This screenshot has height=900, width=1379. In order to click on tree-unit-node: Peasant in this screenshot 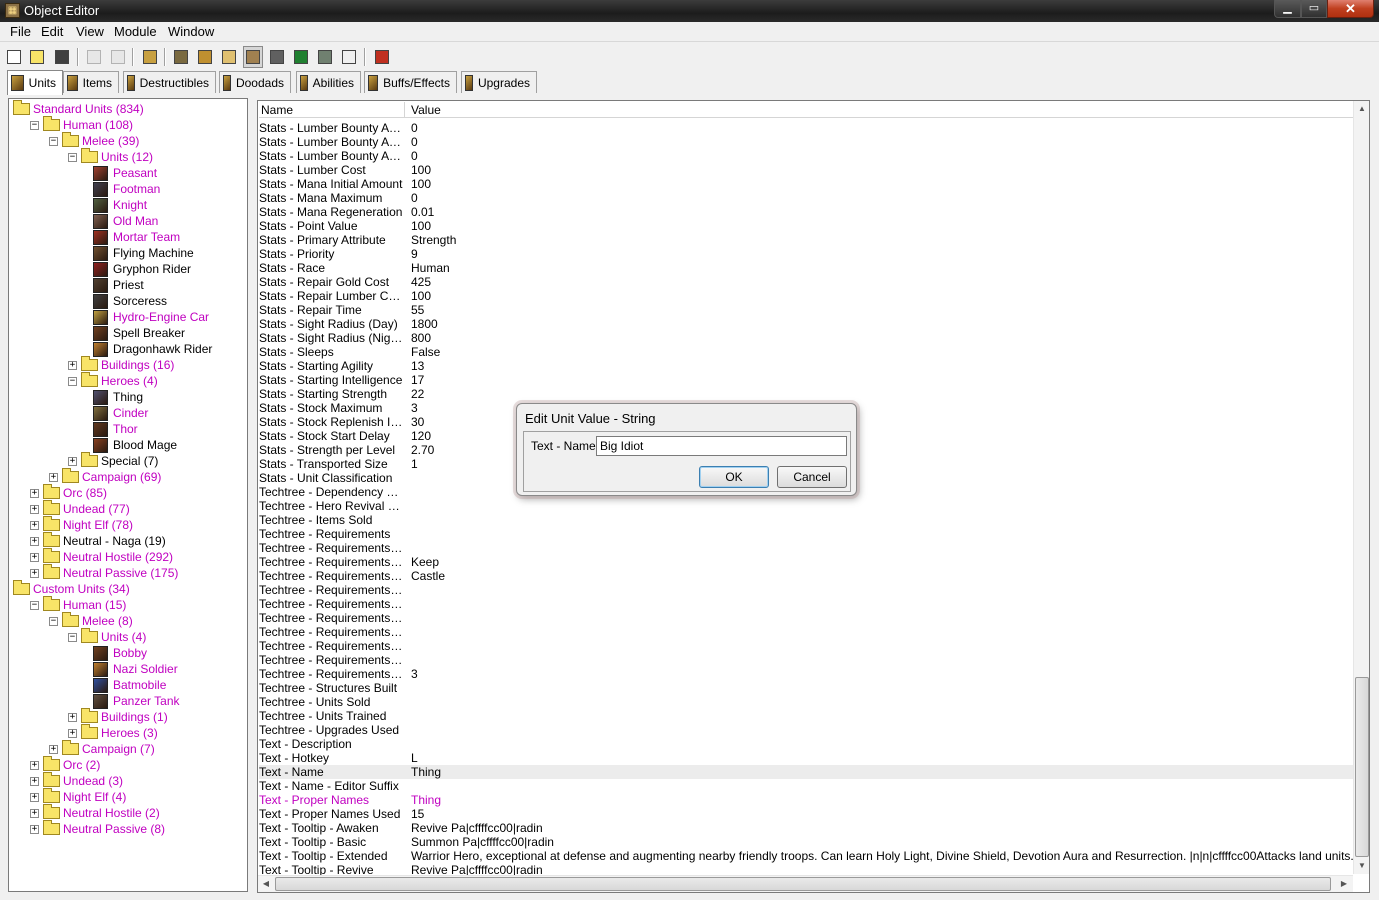, I will do `click(125, 173)`.